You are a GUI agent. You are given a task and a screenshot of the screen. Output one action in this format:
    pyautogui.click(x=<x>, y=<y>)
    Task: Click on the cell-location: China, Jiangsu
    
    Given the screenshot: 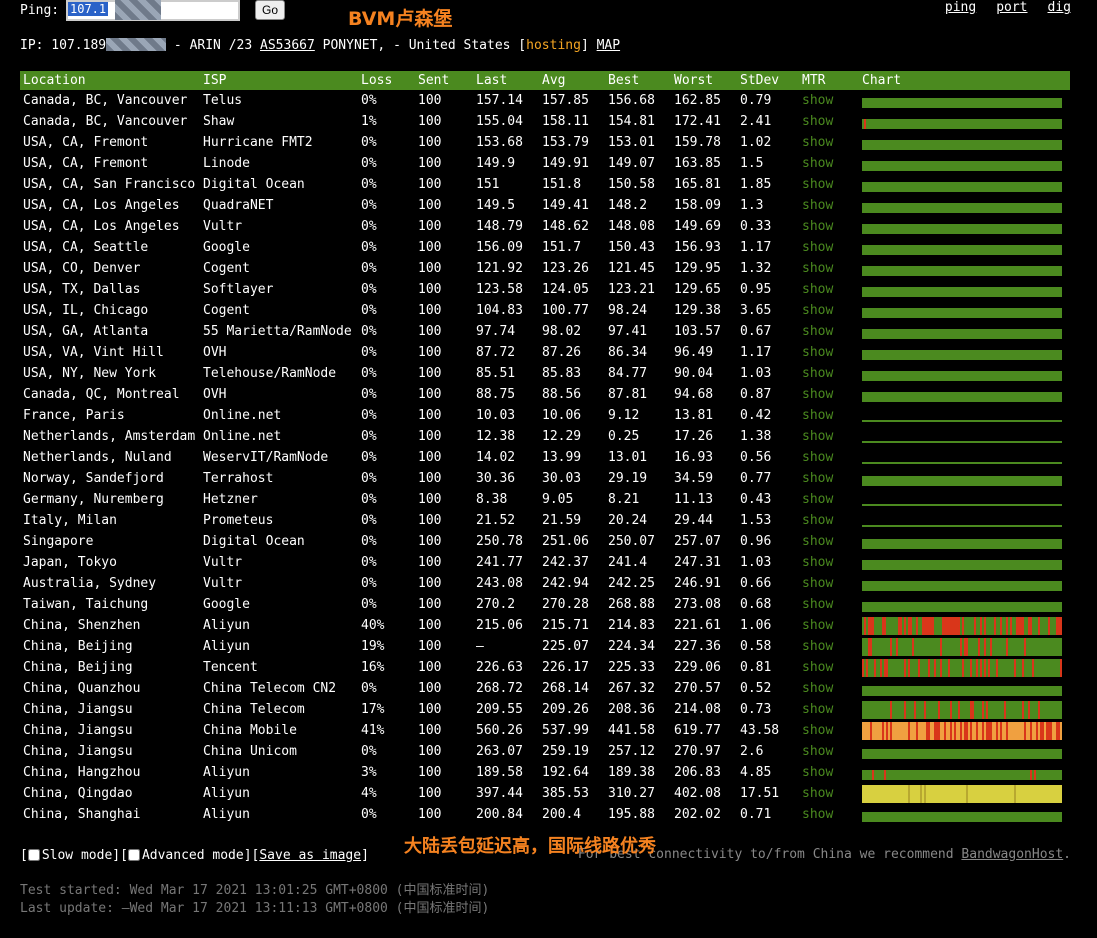 What is the action you would take?
    pyautogui.click(x=78, y=751)
    